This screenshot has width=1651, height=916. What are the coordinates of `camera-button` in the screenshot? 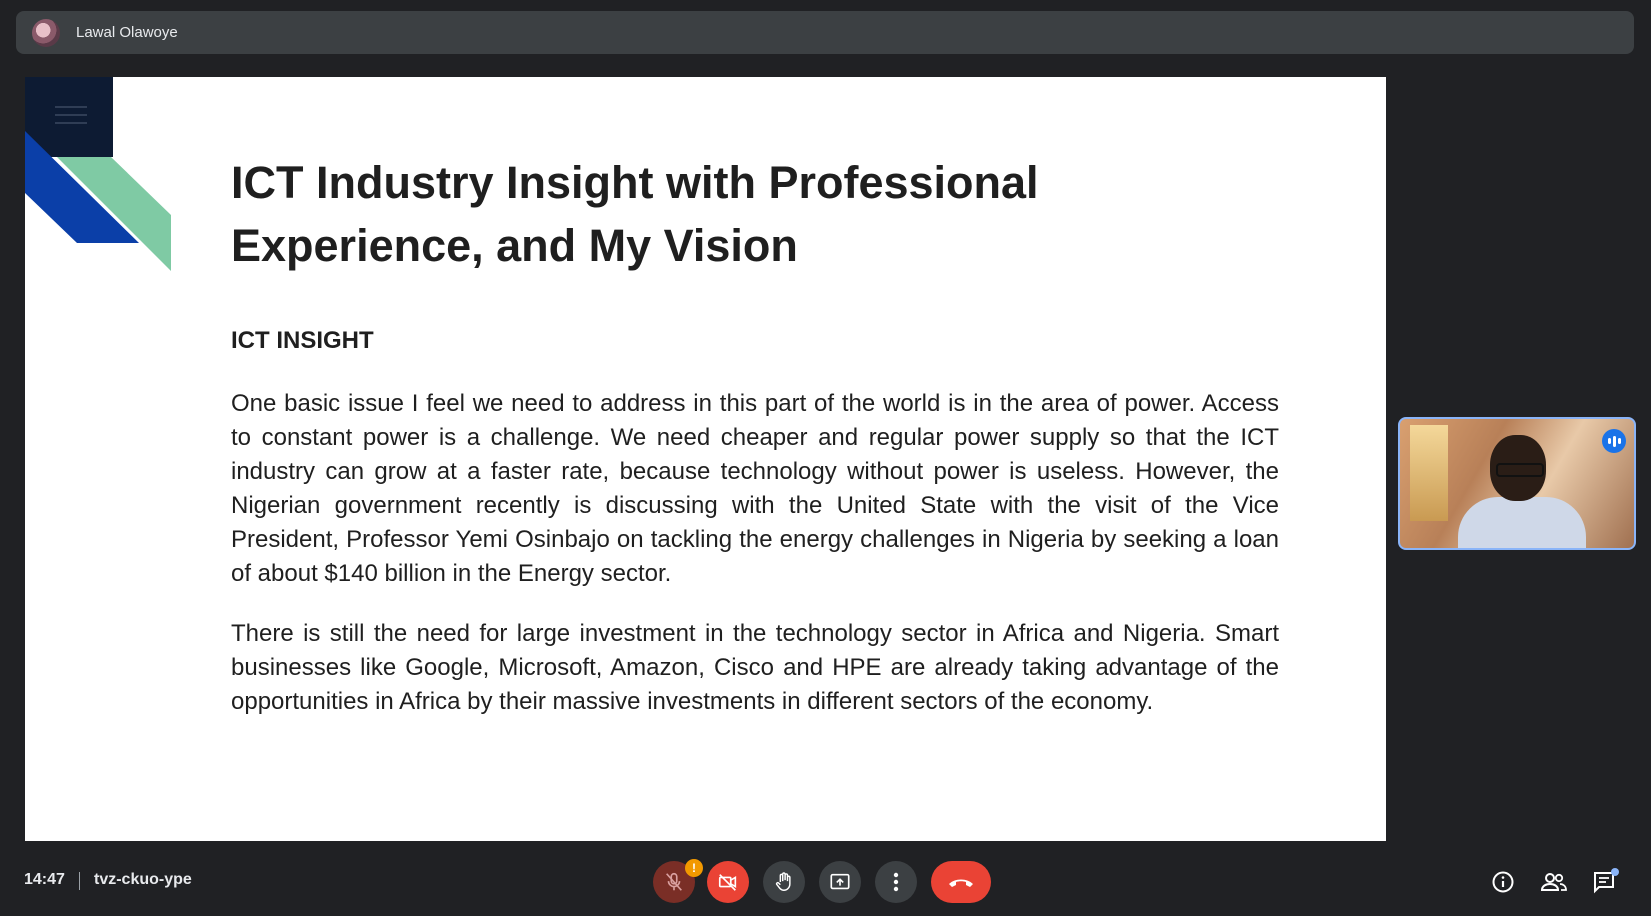 It's located at (728, 882).